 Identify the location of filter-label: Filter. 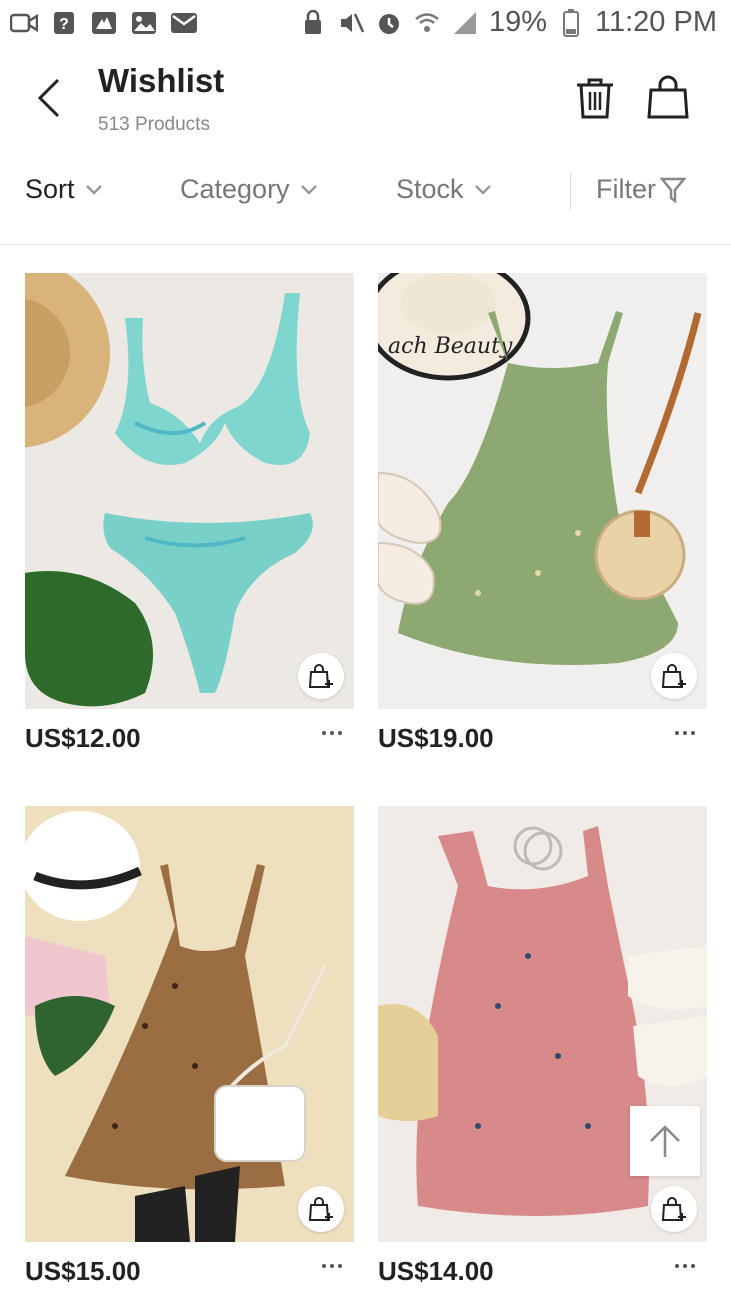
(626, 189).